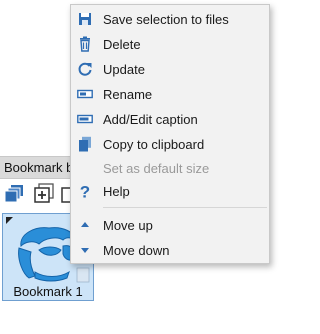 The height and width of the screenshot is (334, 320). I want to click on menu-item-rename: Rename, so click(170, 94).